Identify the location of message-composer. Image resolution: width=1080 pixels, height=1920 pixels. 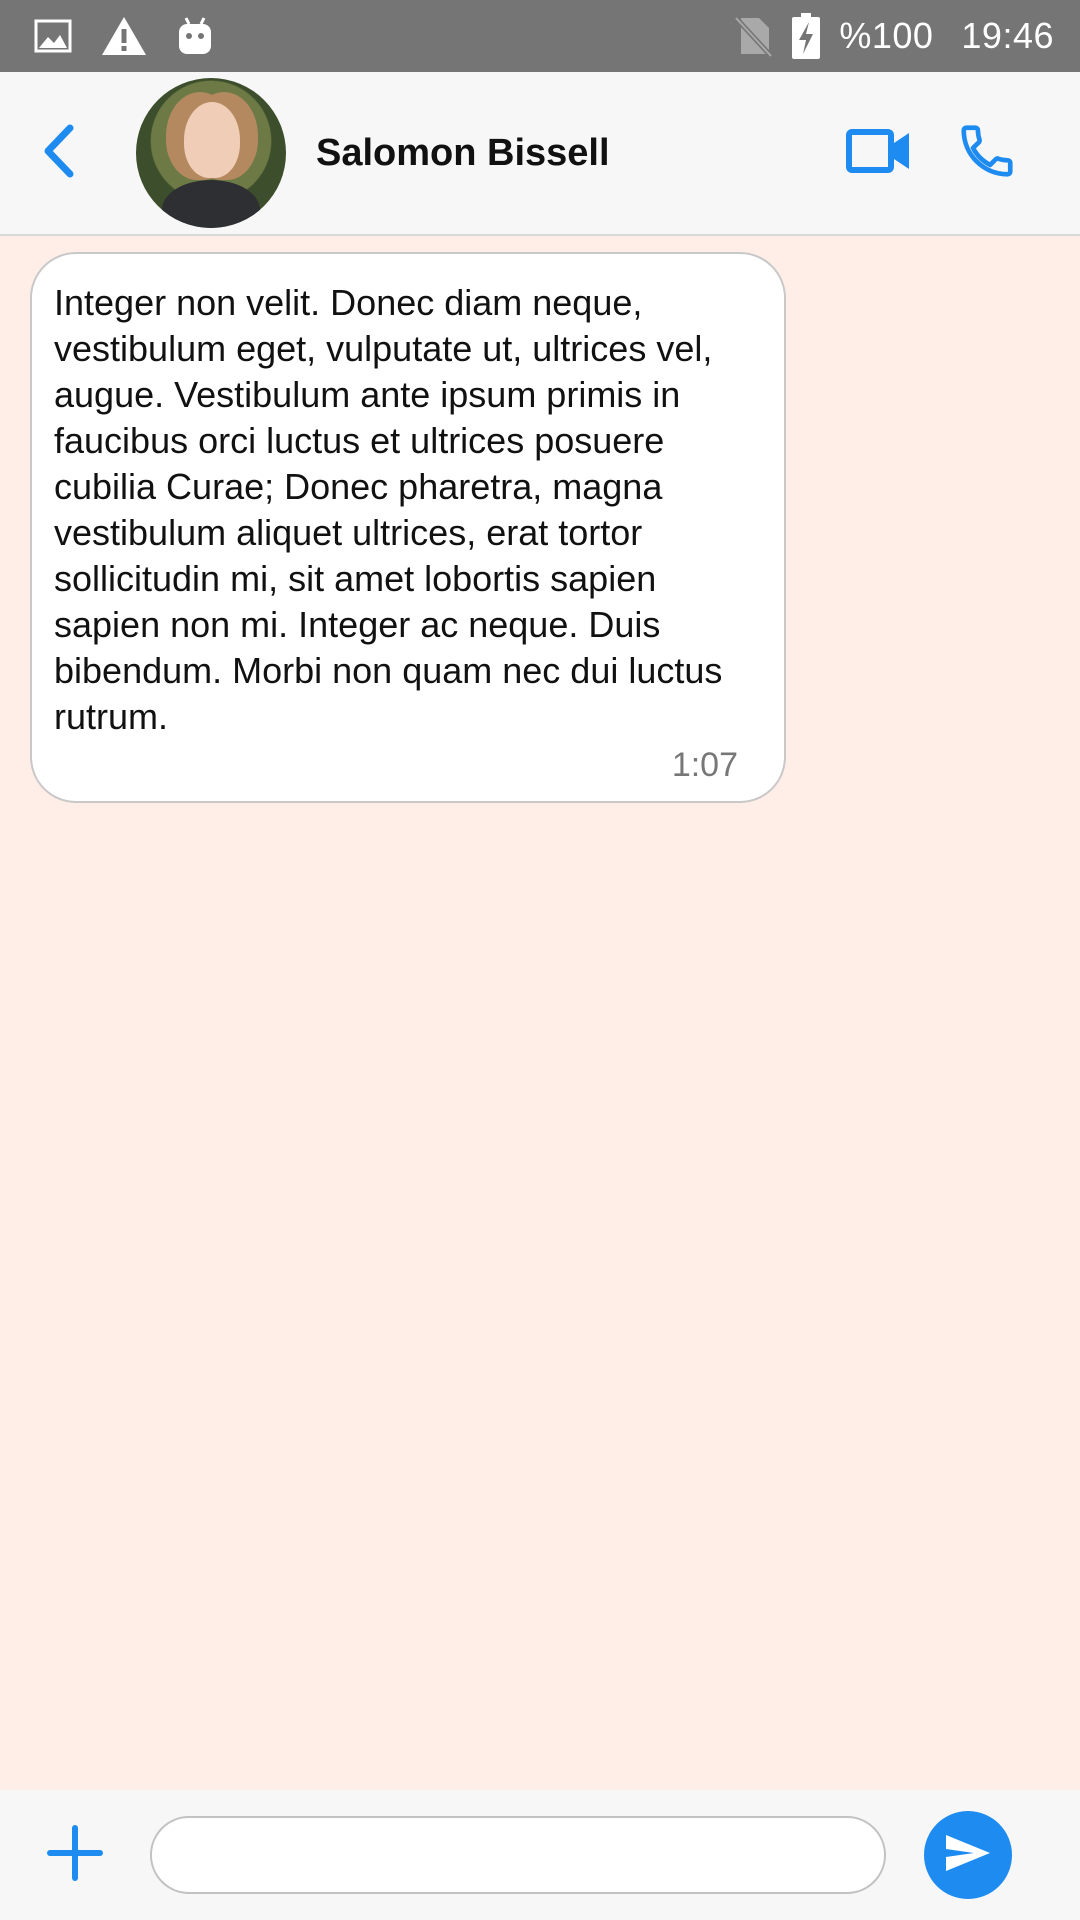
(540, 1855).